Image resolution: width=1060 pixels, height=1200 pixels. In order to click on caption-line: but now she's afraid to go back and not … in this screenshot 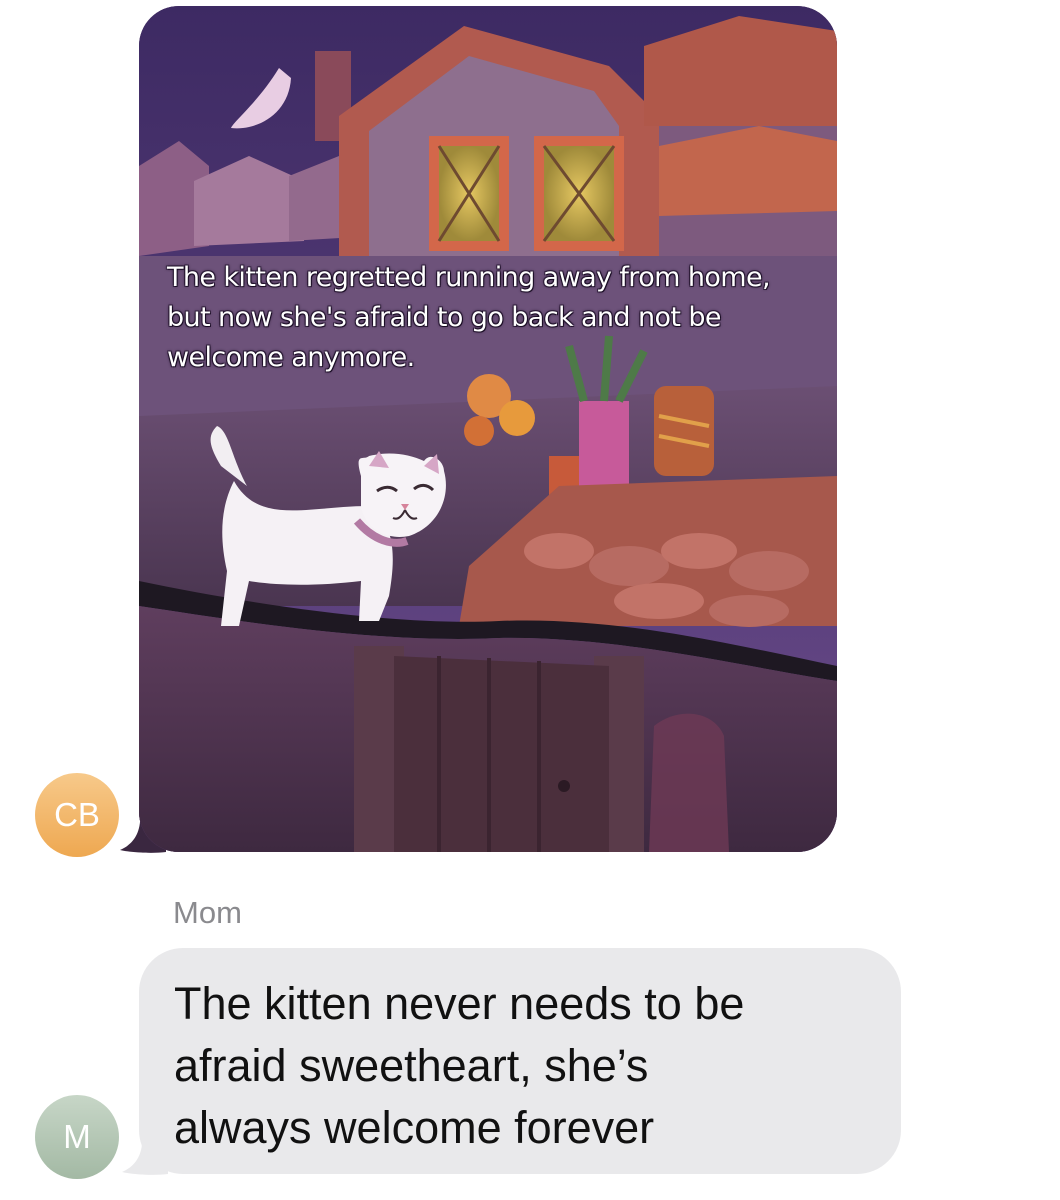, I will do `click(444, 317)`.